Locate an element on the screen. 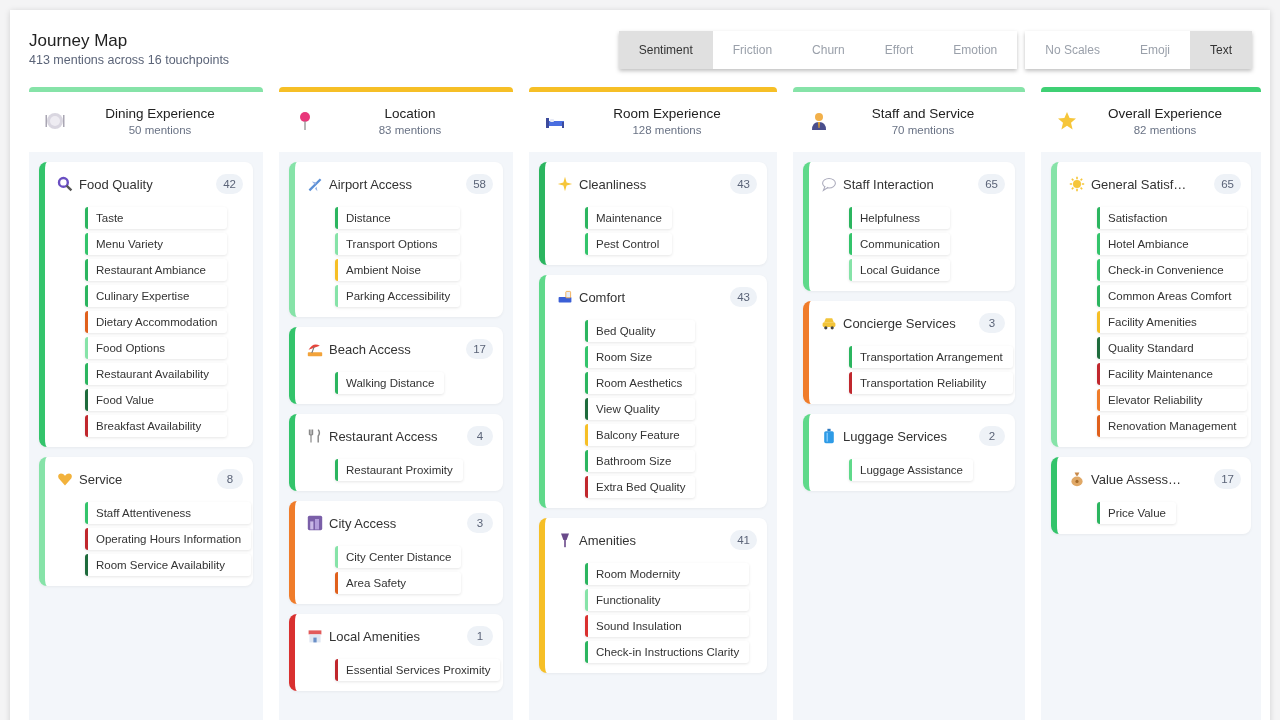  magnifier-icon is located at coordinates (65, 184).